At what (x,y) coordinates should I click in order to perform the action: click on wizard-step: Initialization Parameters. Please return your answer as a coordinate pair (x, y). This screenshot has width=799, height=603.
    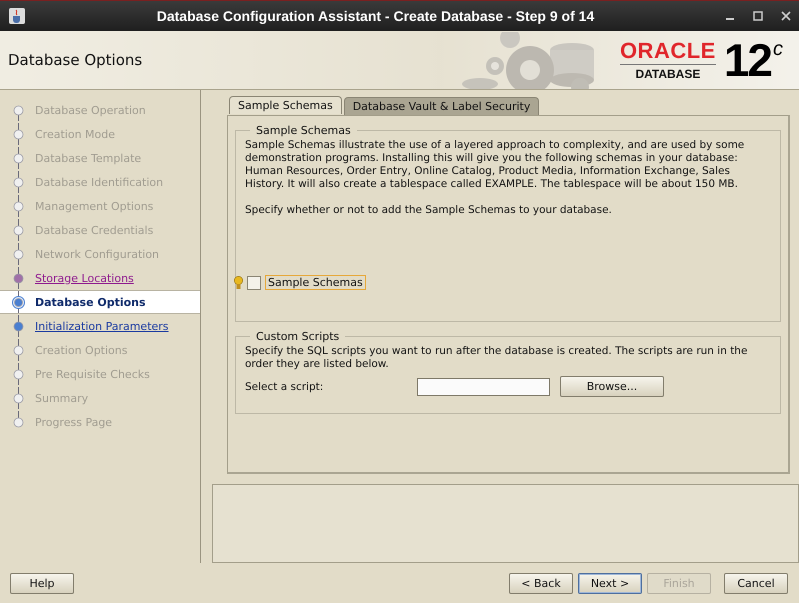
    Looking at the image, I should click on (100, 326).